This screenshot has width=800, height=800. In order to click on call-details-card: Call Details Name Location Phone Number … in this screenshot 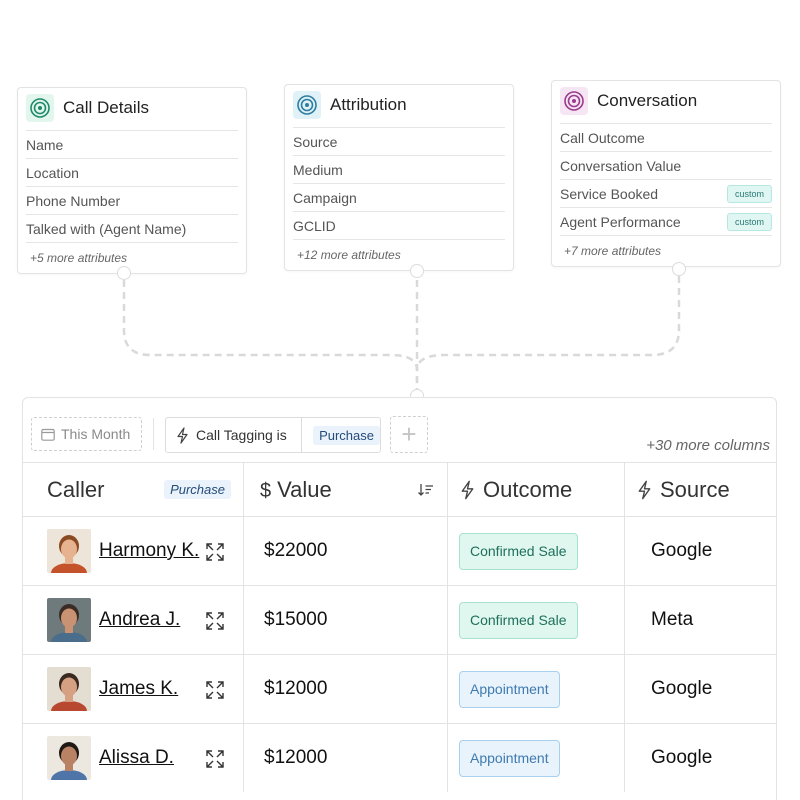, I will do `click(132, 180)`.